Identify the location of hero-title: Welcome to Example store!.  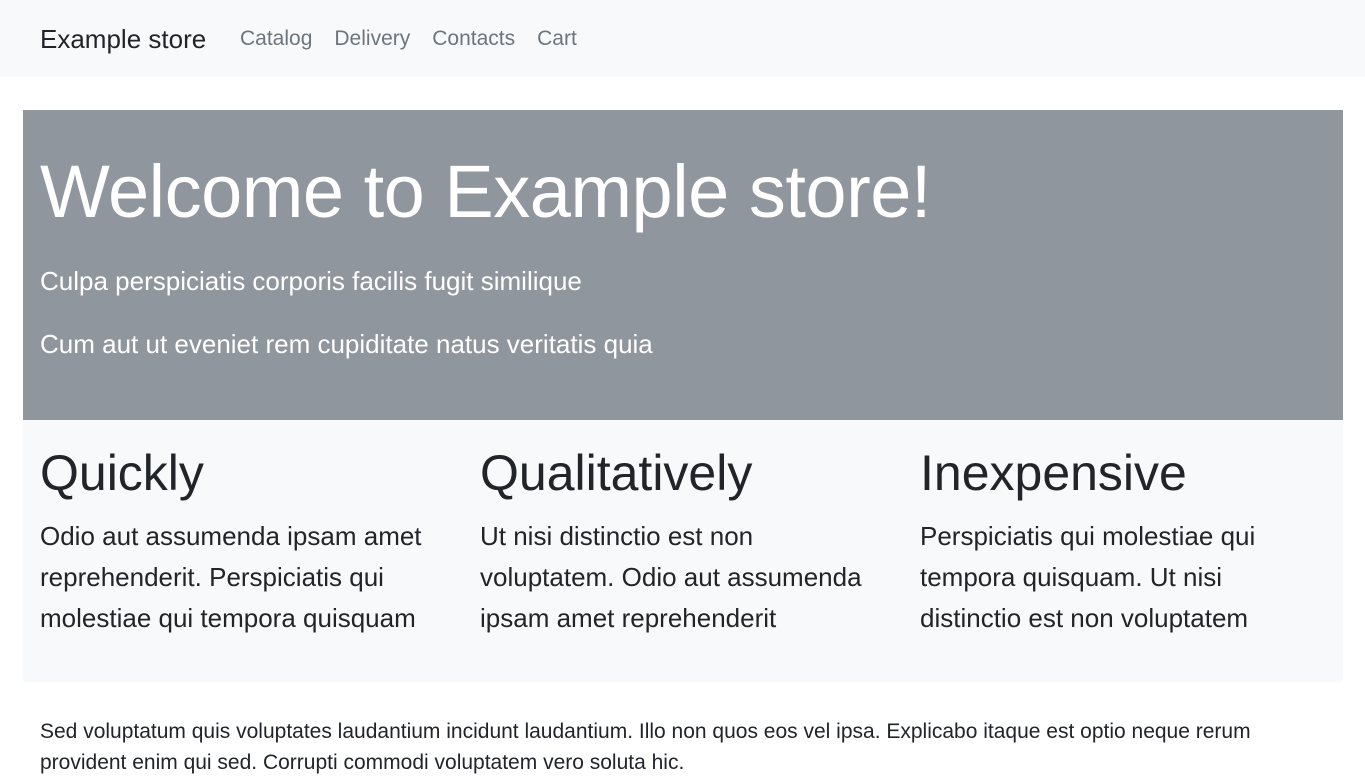
(485, 191).